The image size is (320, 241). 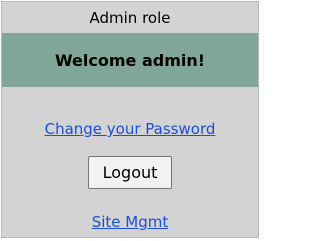 What do you see at coordinates (130, 18) in the screenshot?
I see `role-label: Admin role` at bounding box center [130, 18].